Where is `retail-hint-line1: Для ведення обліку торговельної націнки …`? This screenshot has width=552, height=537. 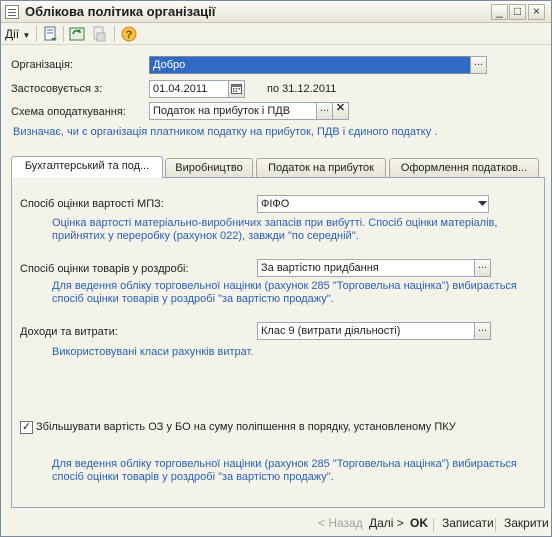 retail-hint-line1: Для ведення обліку торговельної націнки … is located at coordinates (284, 286).